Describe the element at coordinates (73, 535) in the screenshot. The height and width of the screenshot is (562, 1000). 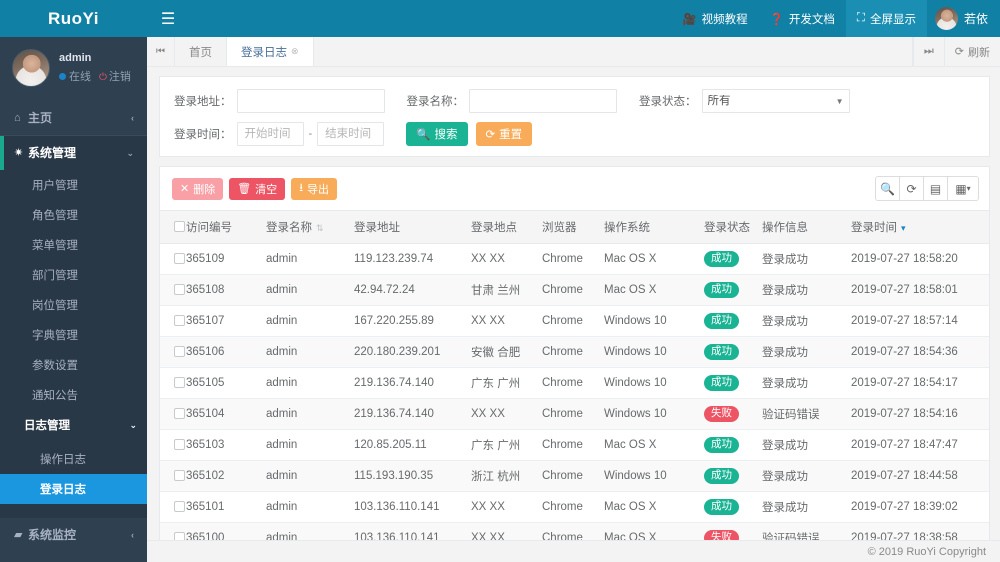
I see `sidebar-item-monitor: ▰ 系统监控 ‹` at that location.